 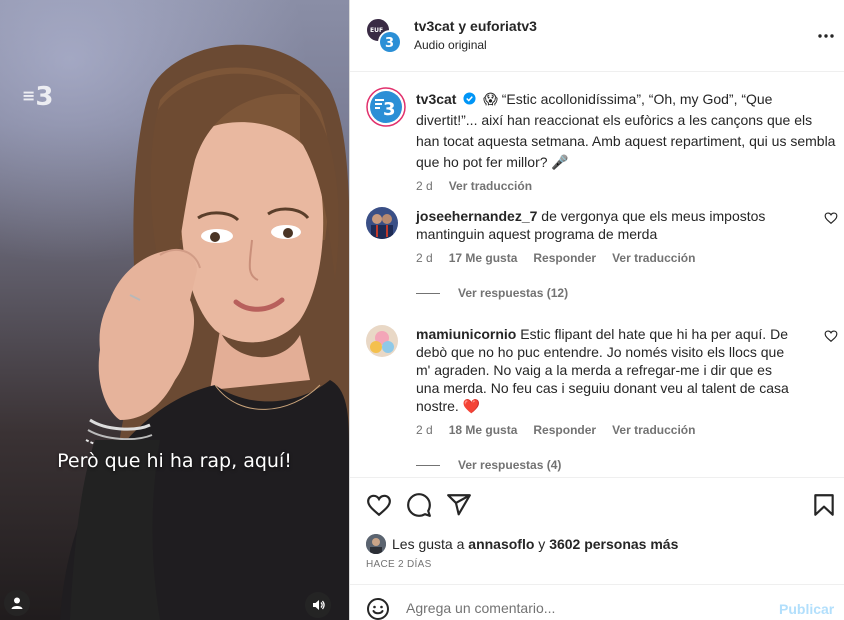 I want to click on comment-meta: 2 d 18 Me gusta Responder Ver traducción, so click(x=555, y=430).